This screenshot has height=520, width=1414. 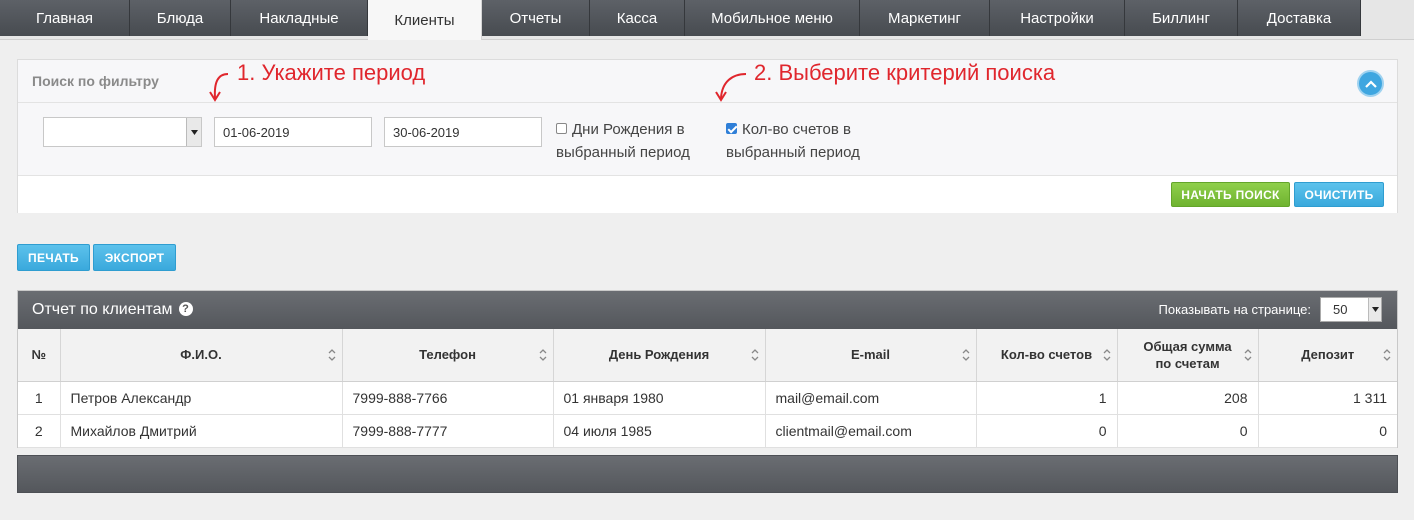 What do you see at coordinates (331, 72) in the screenshot?
I see `annotation-step1: 1. Укажите период` at bounding box center [331, 72].